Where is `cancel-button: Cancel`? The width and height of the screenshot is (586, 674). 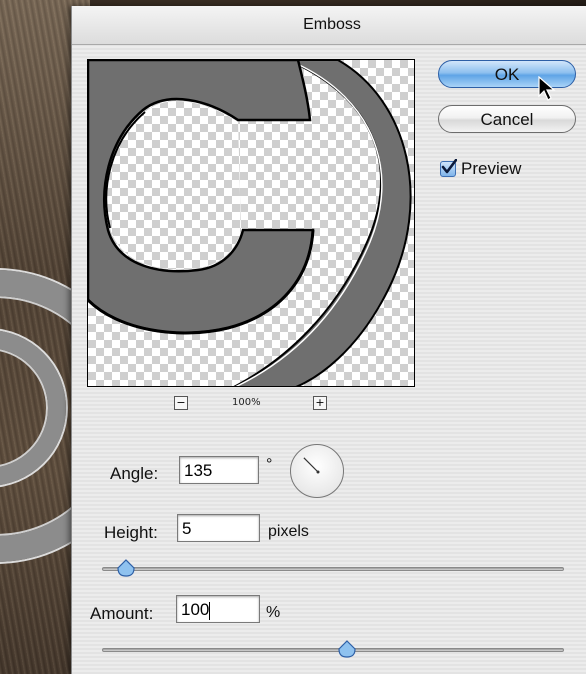 cancel-button: Cancel is located at coordinates (507, 119).